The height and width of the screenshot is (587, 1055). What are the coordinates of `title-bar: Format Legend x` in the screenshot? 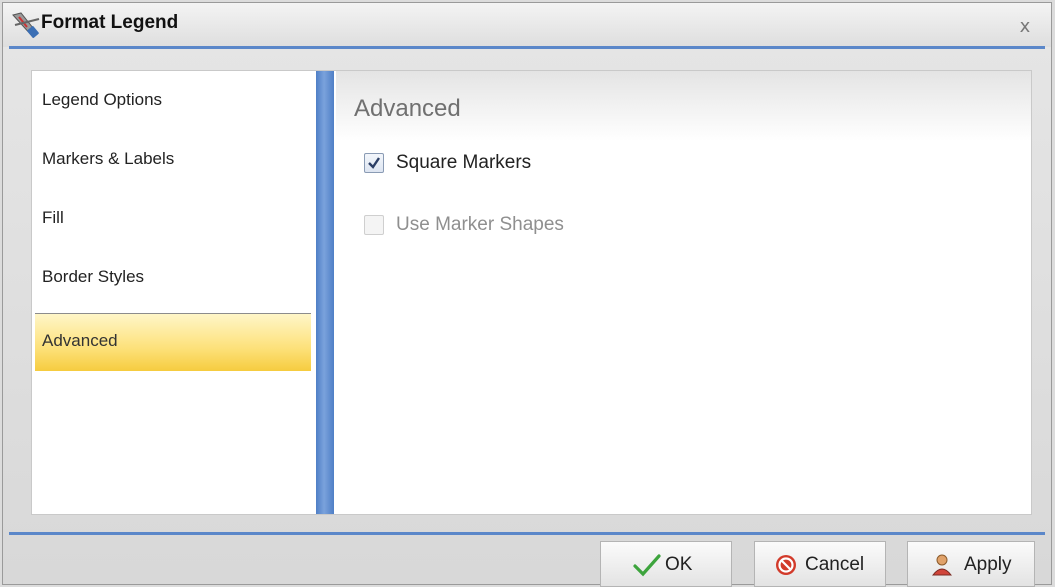 It's located at (527, 25).